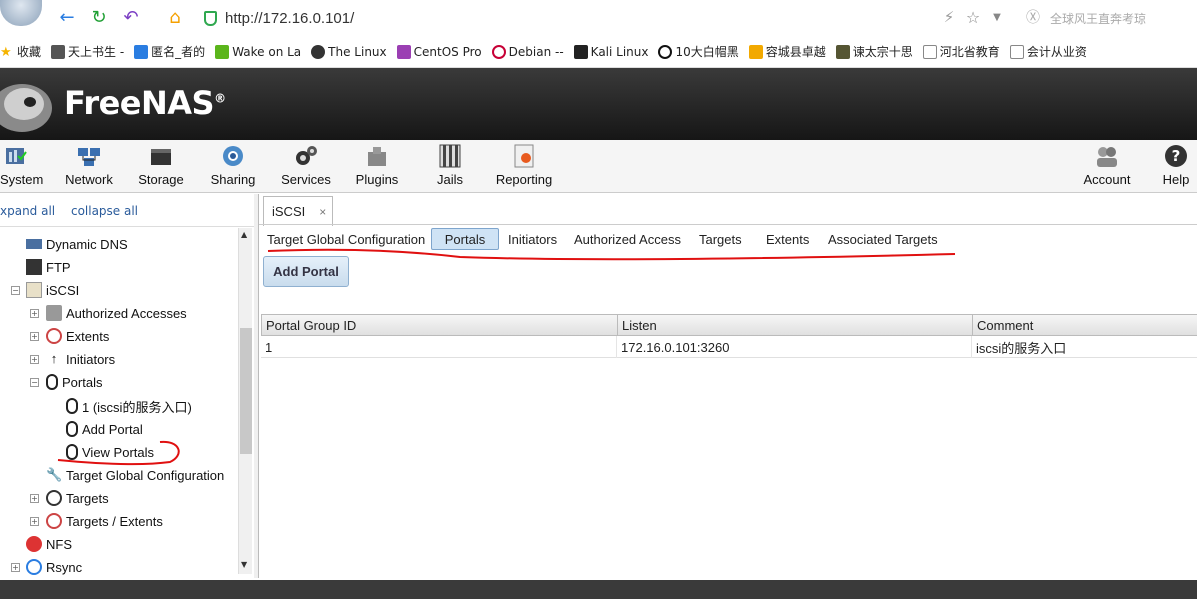 This screenshot has height=599, width=1197. Describe the element at coordinates (532, 239) in the screenshot. I see `subtab-initiators: Initiators` at that location.